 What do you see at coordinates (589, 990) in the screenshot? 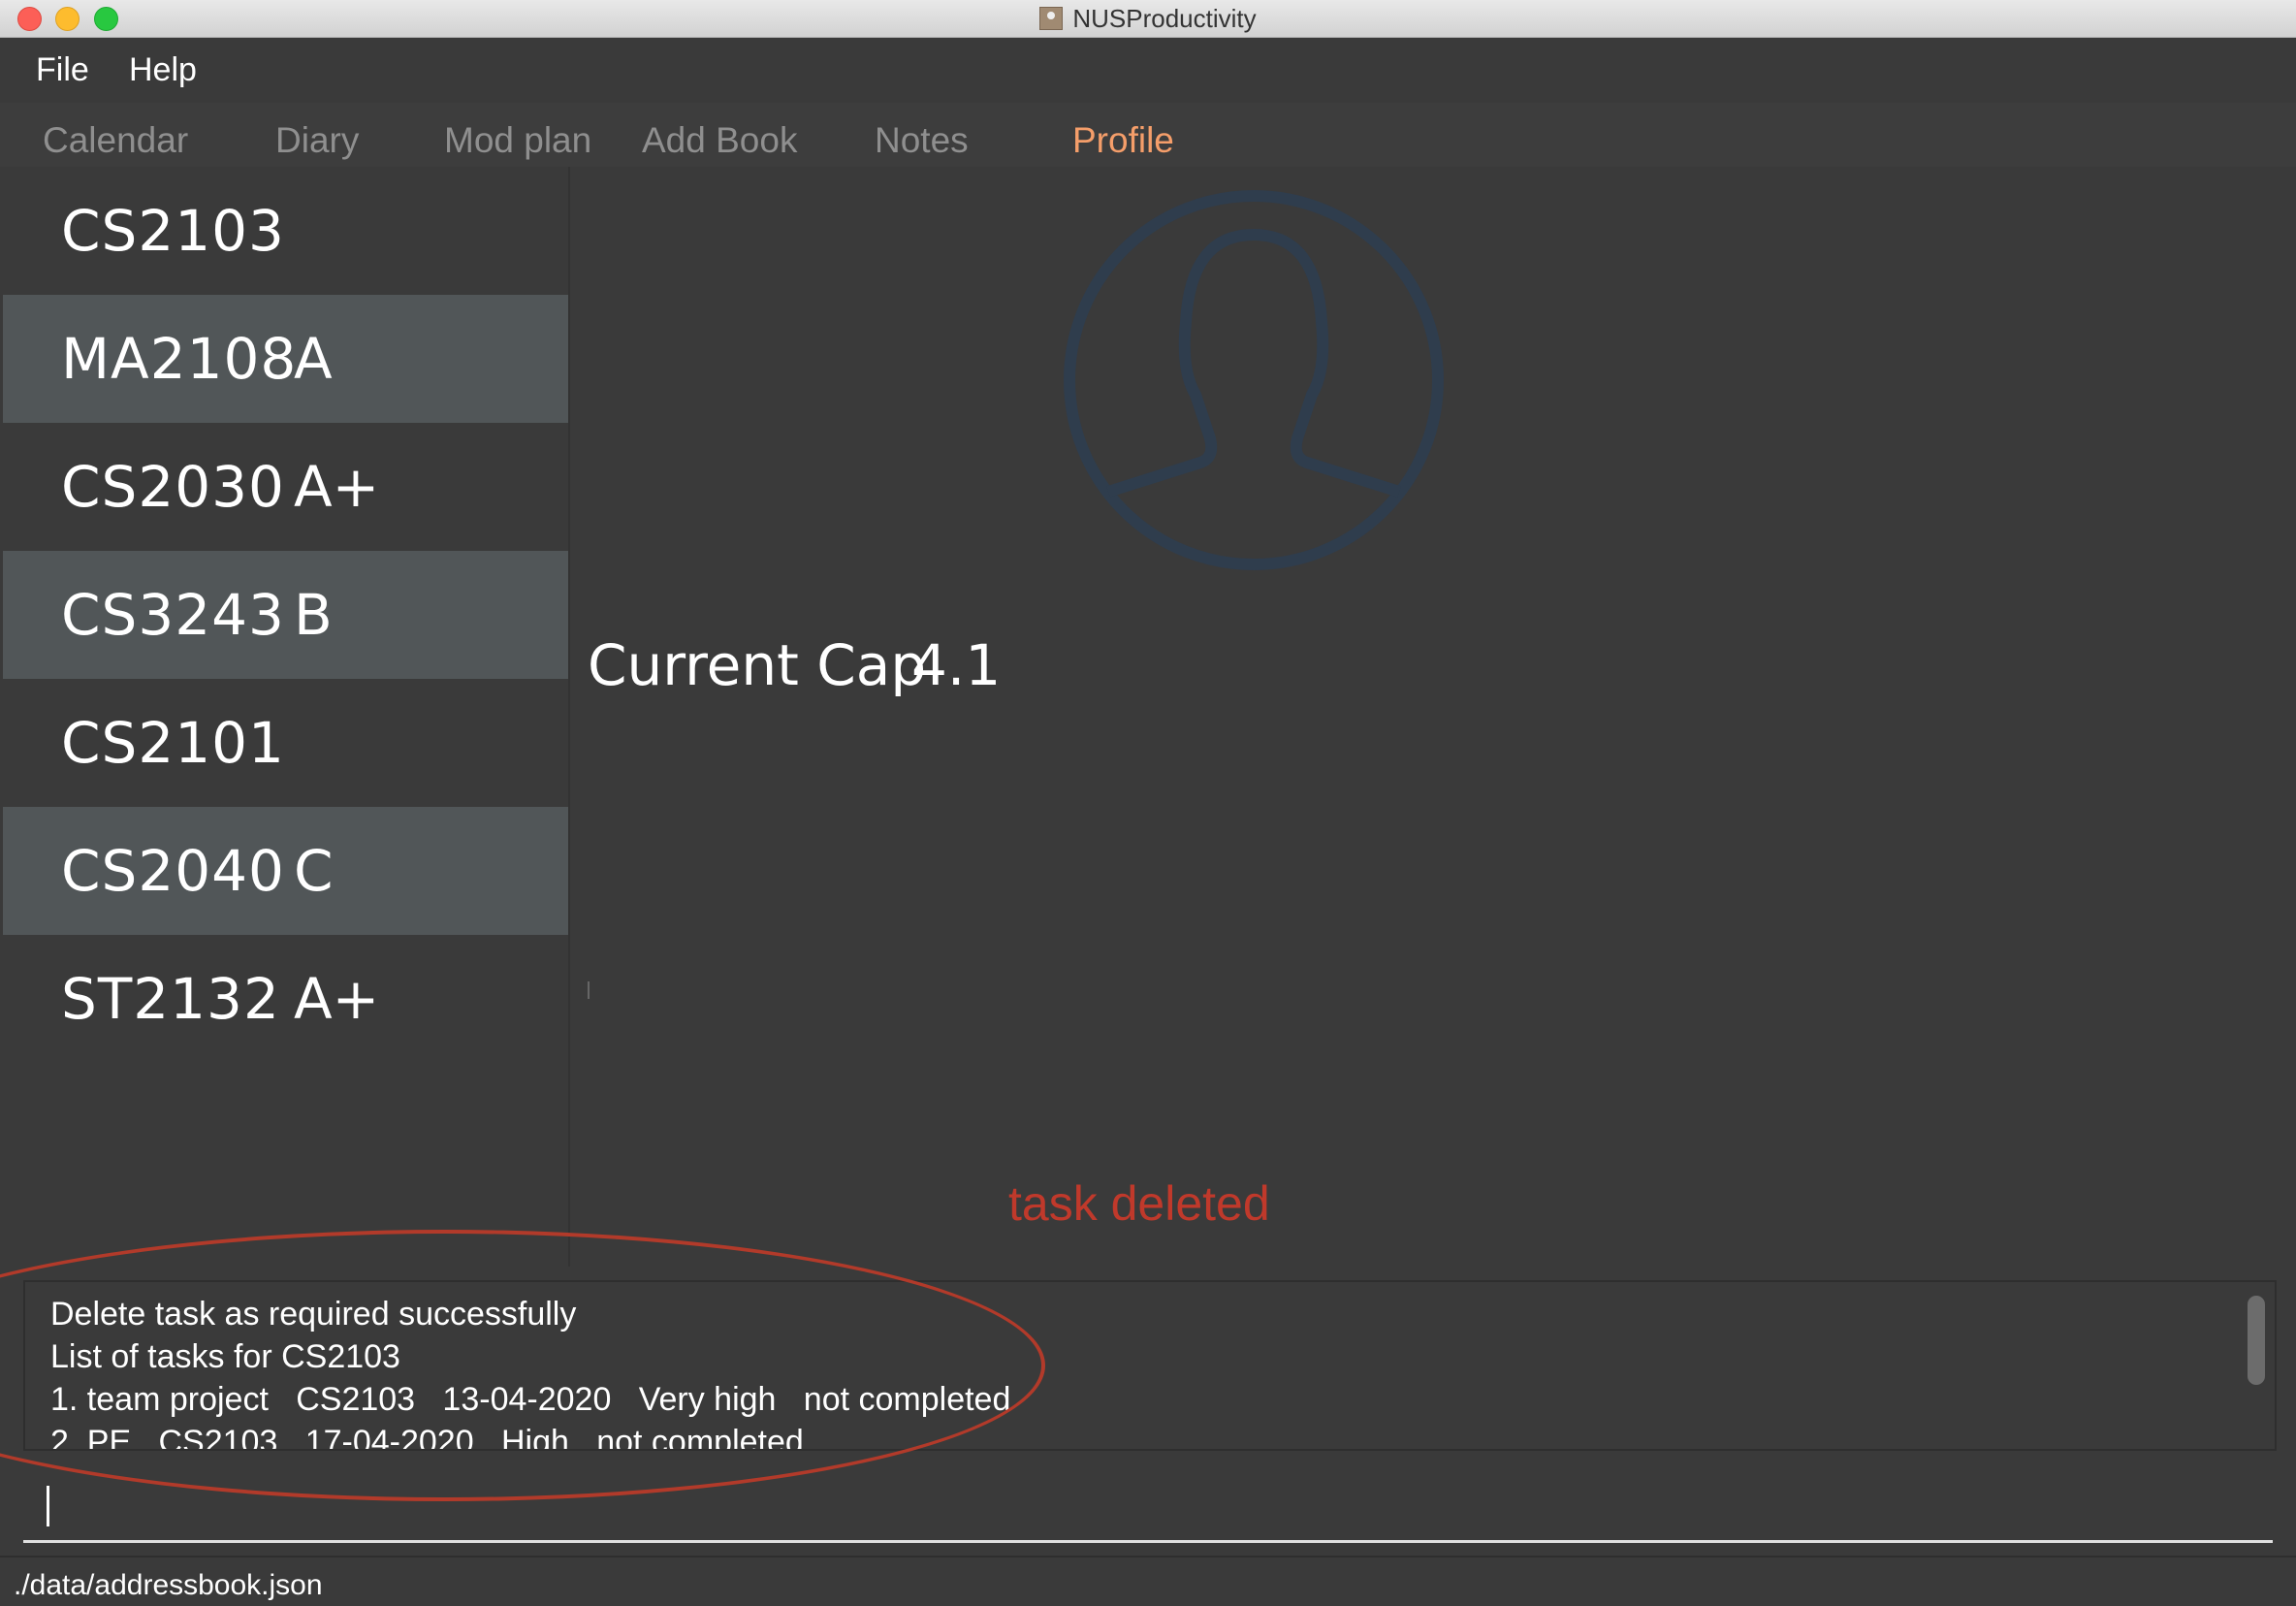
I see `text-caret-mark` at bounding box center [589, 990].